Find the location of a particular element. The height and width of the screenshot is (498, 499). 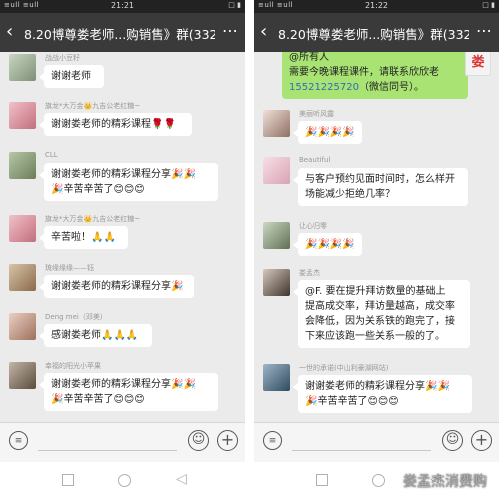

system-nav-bar: ◁ is located at coordinates (122, 480).